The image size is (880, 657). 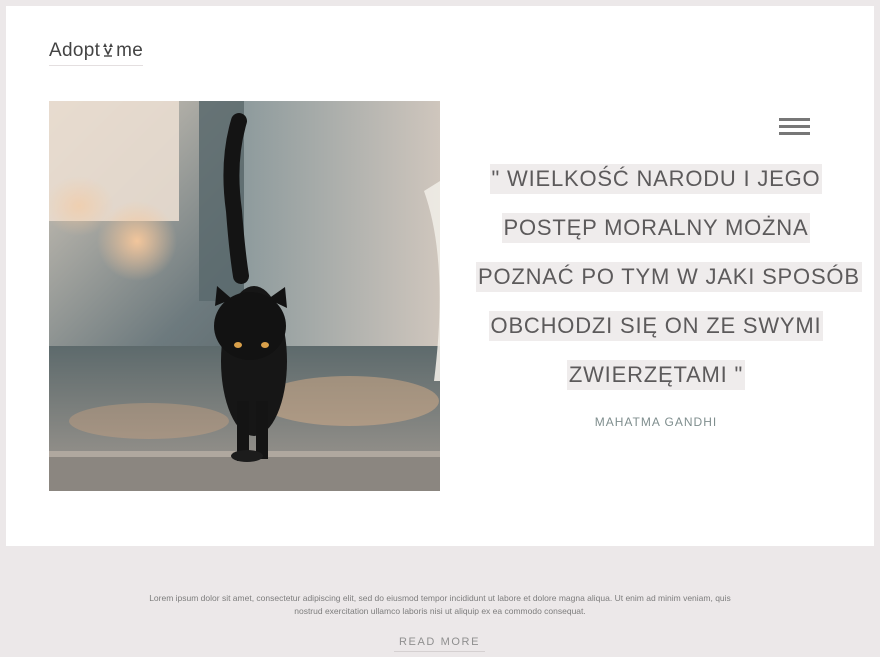 I want to click on logo-text-suffix: me, so click(x=130, y=50).